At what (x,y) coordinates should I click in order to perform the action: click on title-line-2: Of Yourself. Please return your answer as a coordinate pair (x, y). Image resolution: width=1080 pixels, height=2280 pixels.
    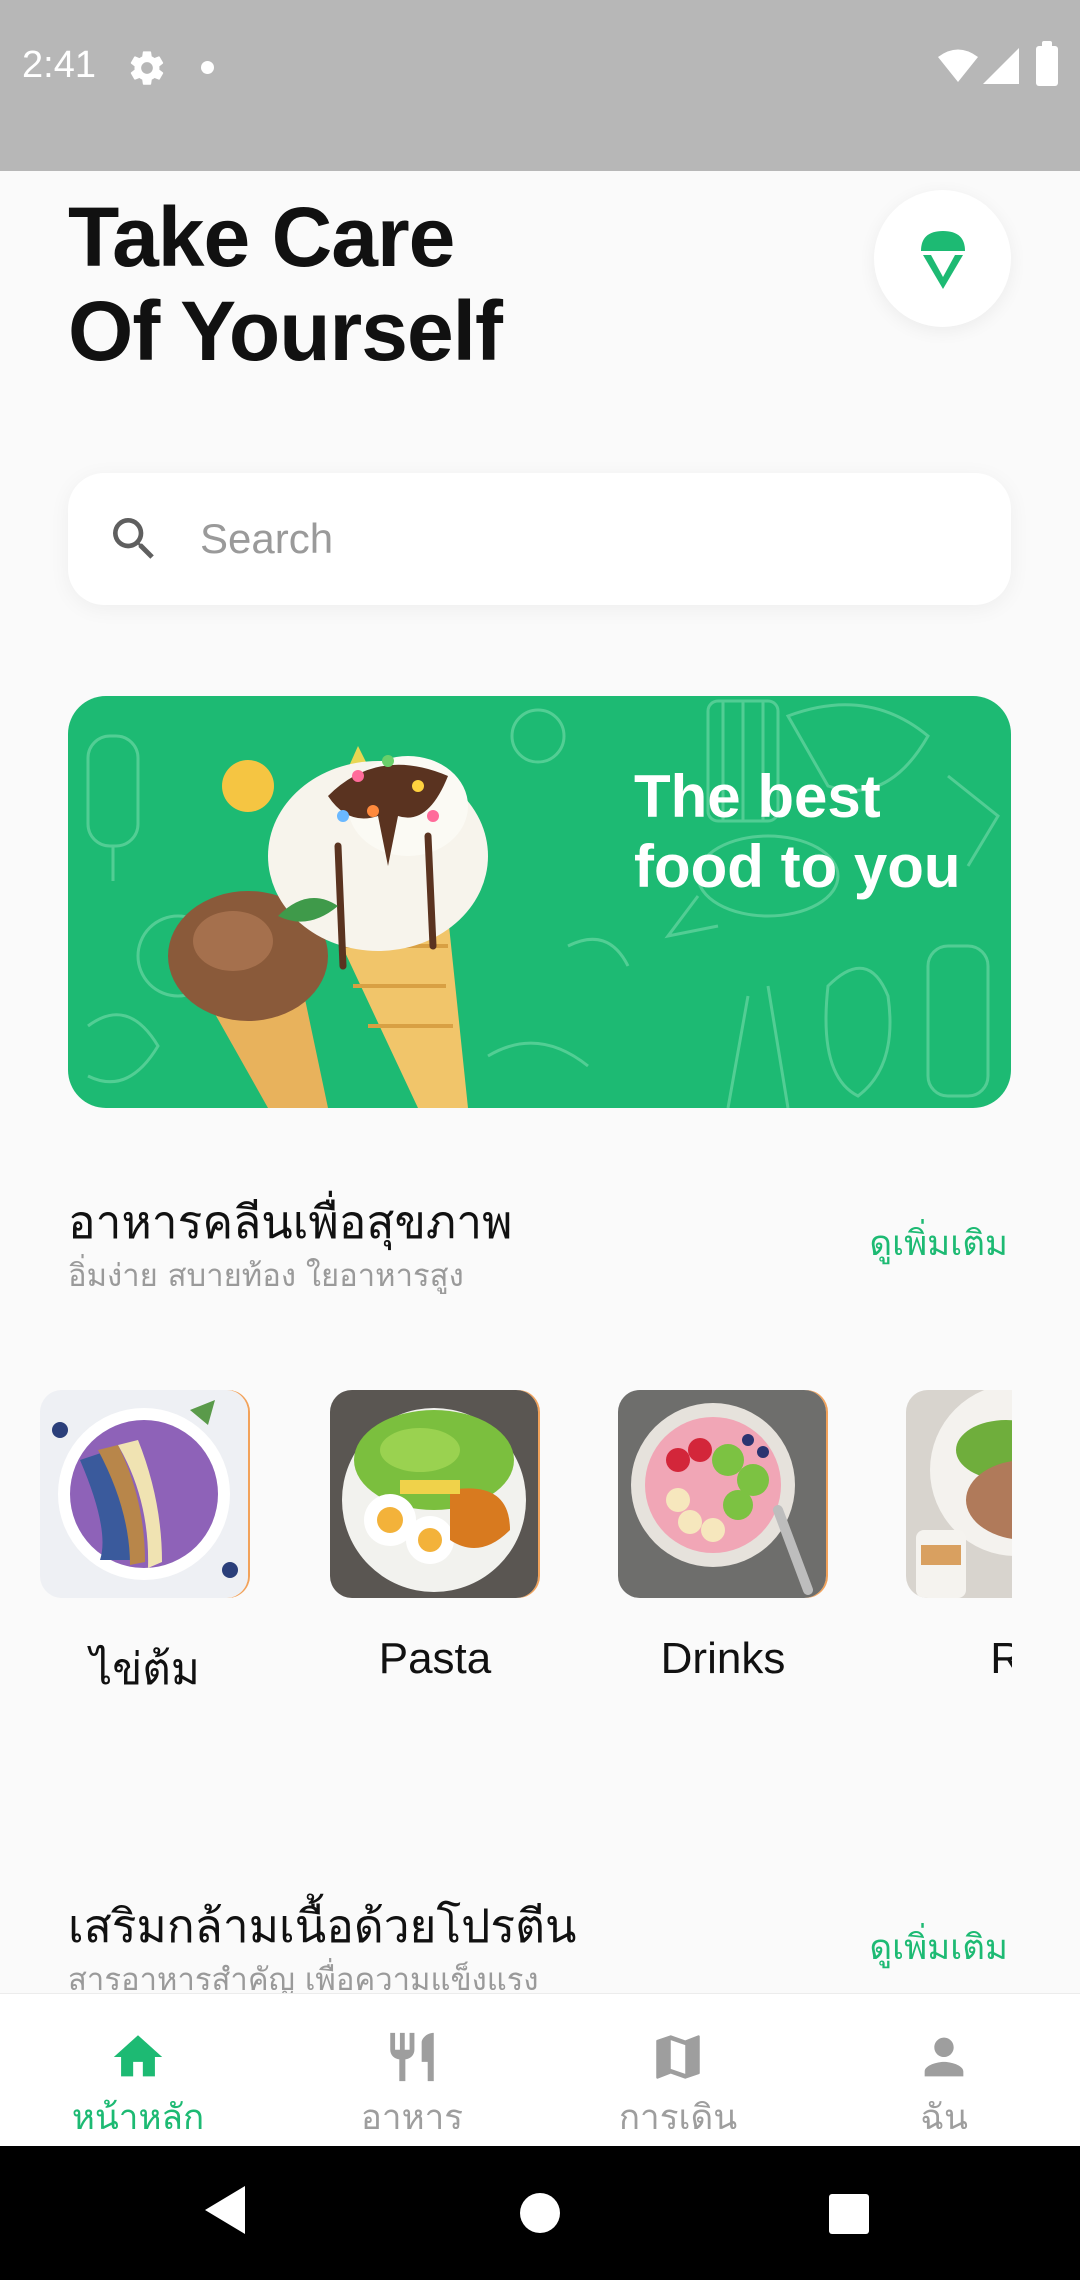
    Looking at the image, I should click on (285, 331).